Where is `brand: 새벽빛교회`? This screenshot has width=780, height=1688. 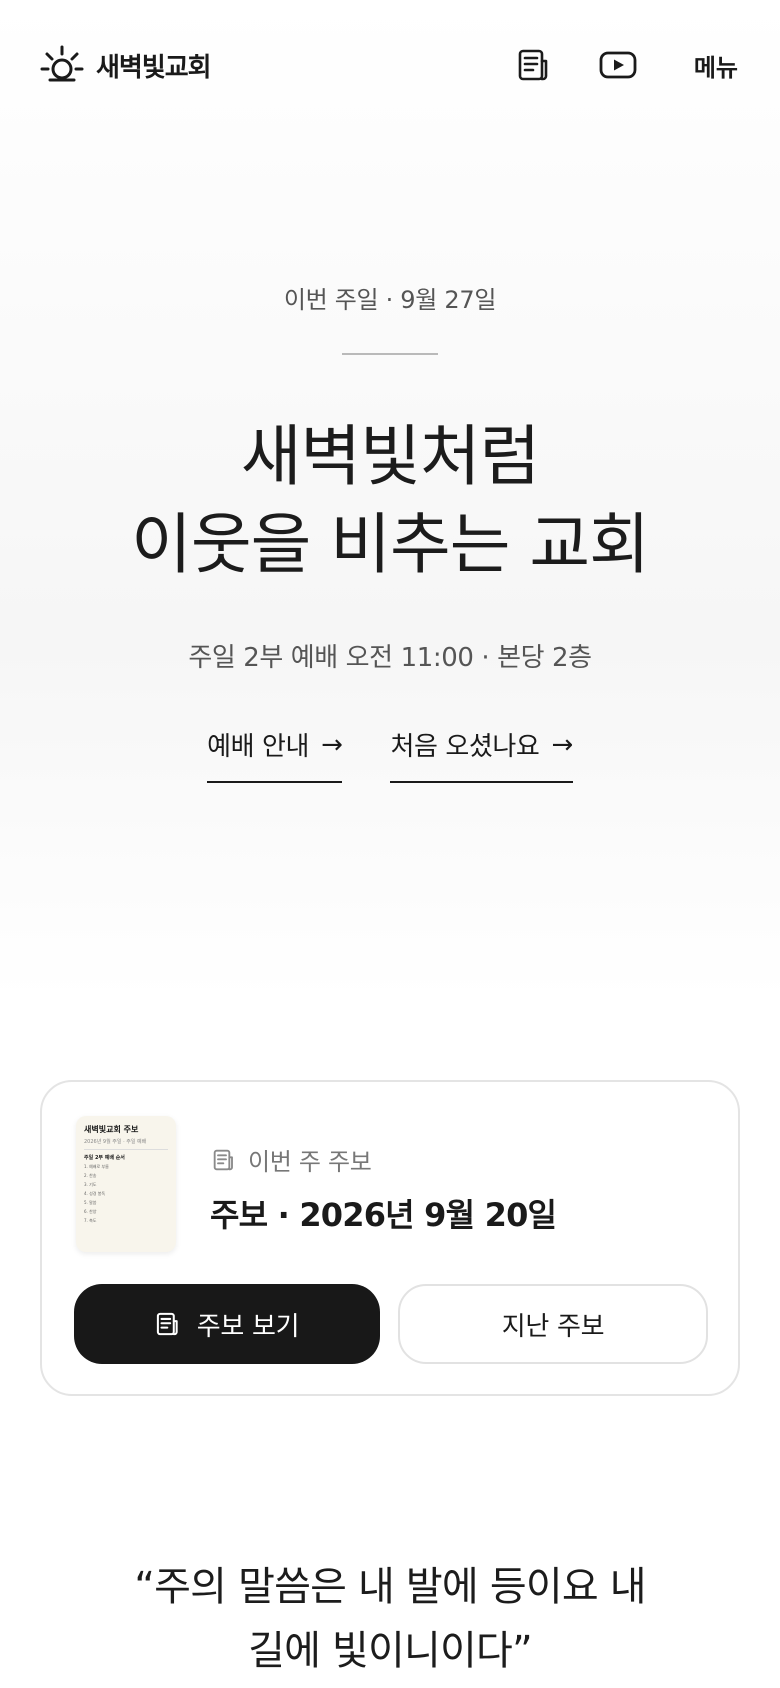
brand: 새벽빛교회 is located at coordinates (126, 65).